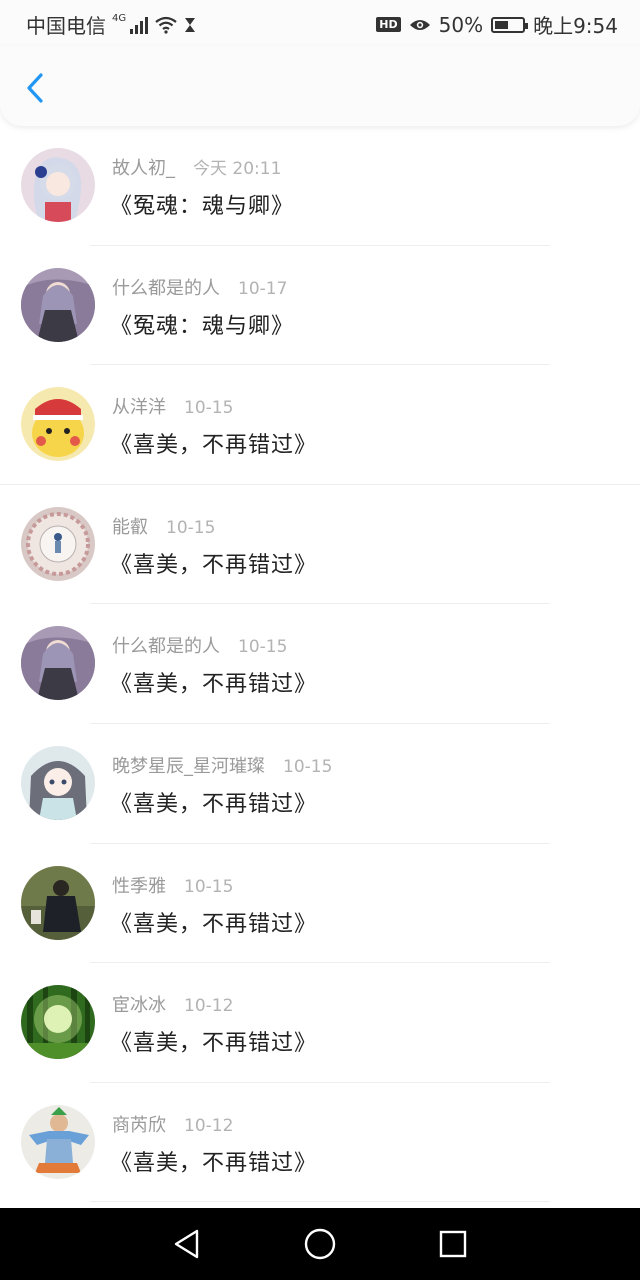 The height and width of the screenshot is (1280, 640). I want to click on comment-date: 10-17, so click(263, 288).